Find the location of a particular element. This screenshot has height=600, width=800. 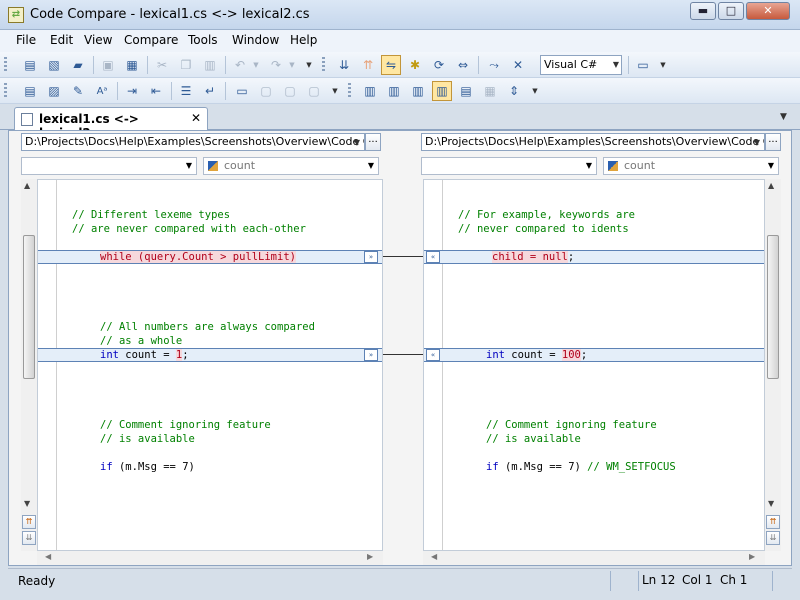

status-text: Ready is located at coordinates (37, 581).